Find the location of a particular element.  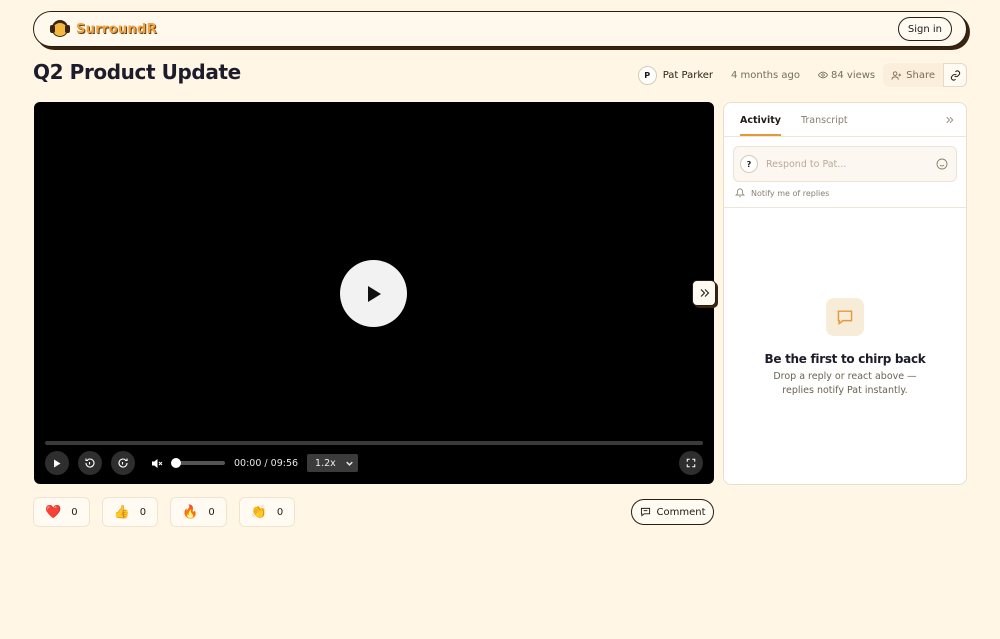

forward-button is located at coordinates (123, 463).